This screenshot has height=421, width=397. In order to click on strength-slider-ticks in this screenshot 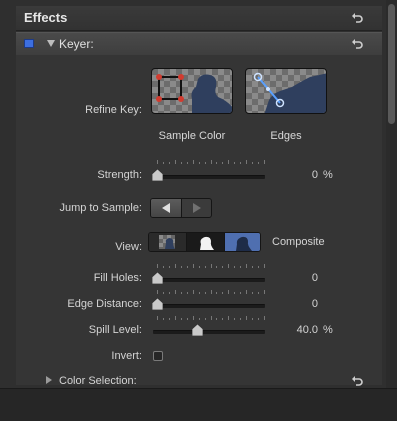, I will do `click(211, 163)`.